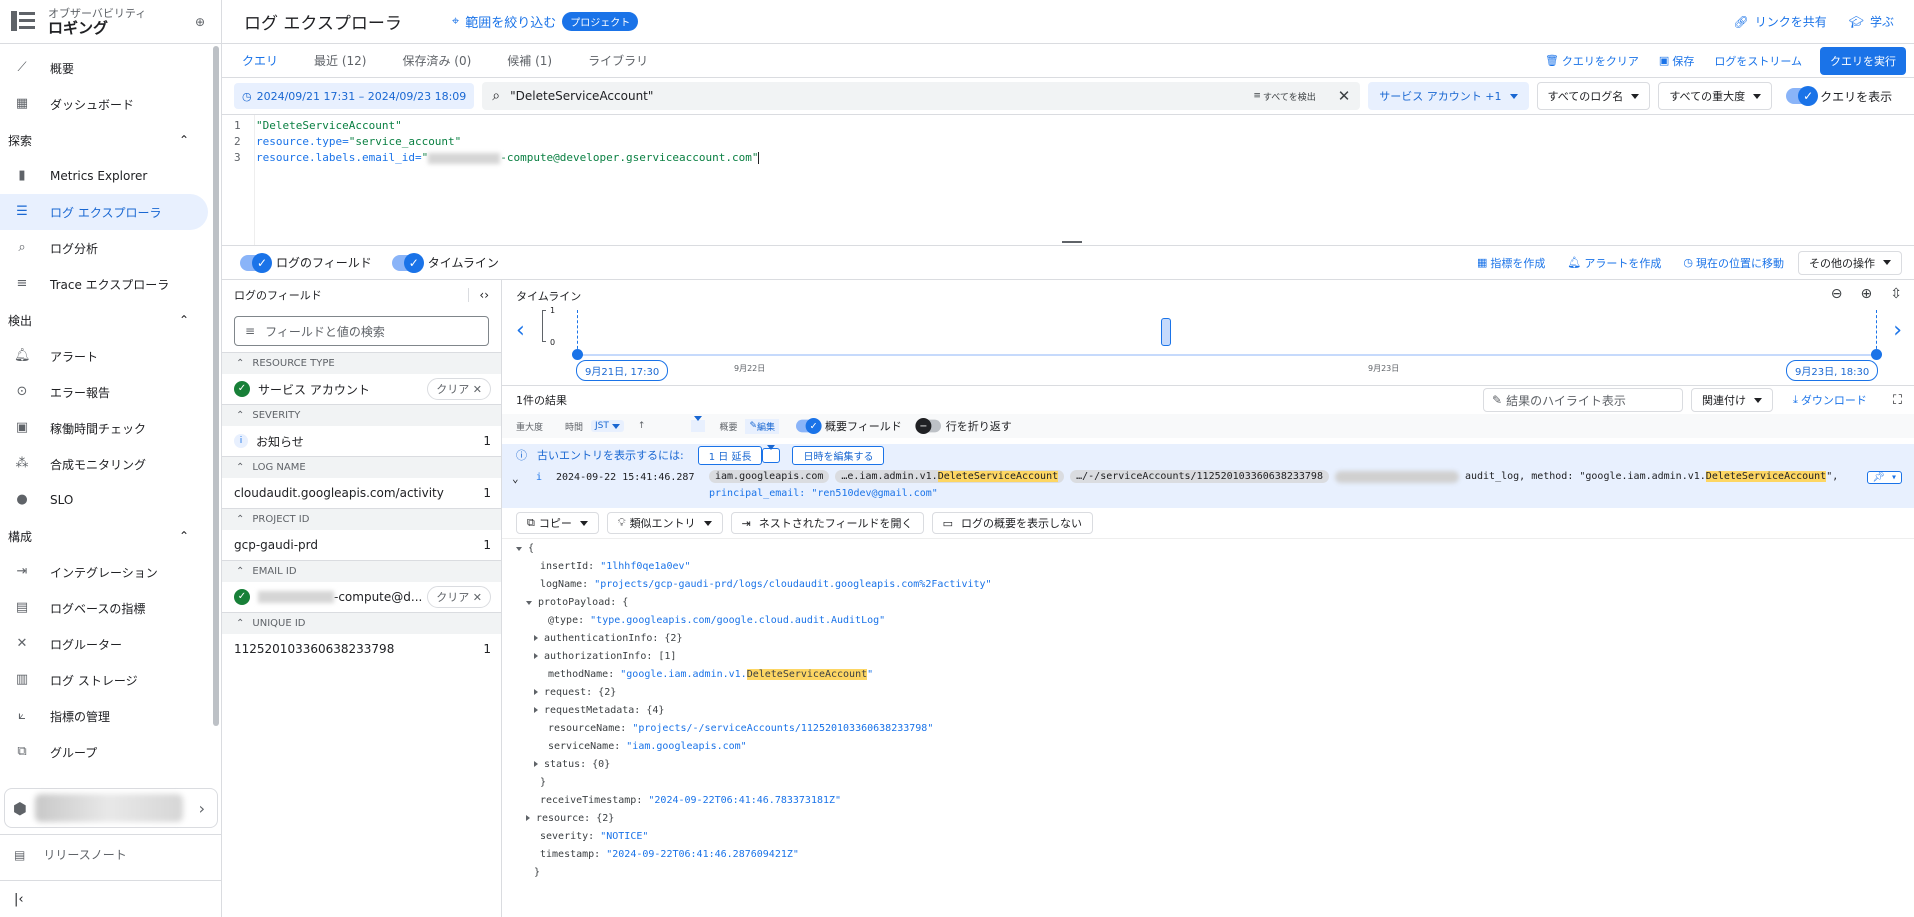  Describe the element at coordinates (104, 212) in the screenshot. I see `sidebar-item-logs-explorer: ☰ ログ エクスプローラ` at that location.